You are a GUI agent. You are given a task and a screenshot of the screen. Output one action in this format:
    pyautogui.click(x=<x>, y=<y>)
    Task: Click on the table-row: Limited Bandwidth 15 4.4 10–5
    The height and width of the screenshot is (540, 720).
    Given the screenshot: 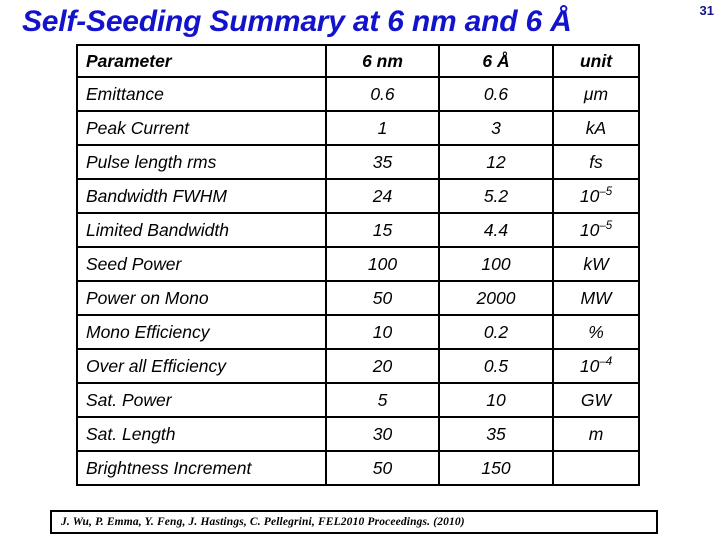 What is the action you would take?
    pyautogui.click(x=358, y=230)
    